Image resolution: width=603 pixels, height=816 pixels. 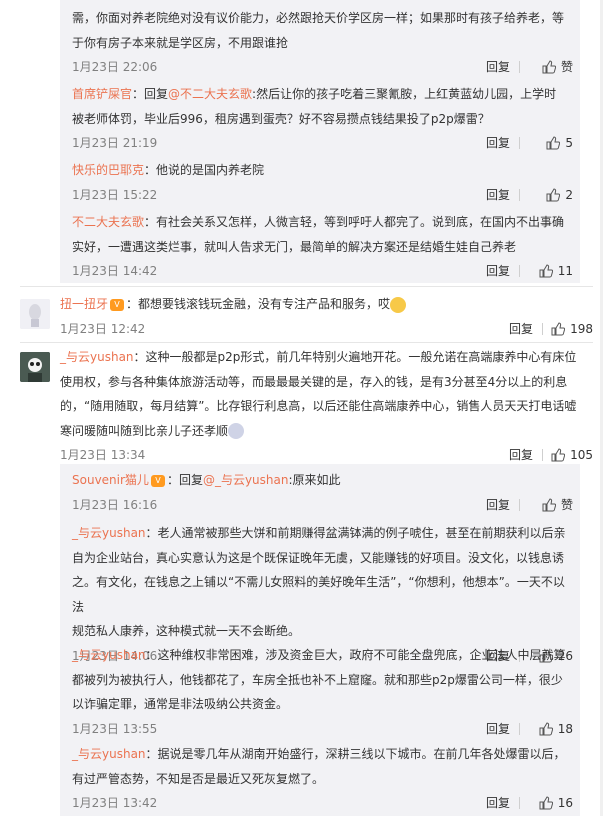 What do you see at coordinates (326, 455) in the screenshot?
I see `comment-meta: 1月23日 13:34 回复 105` at bounding box center [326, 455].